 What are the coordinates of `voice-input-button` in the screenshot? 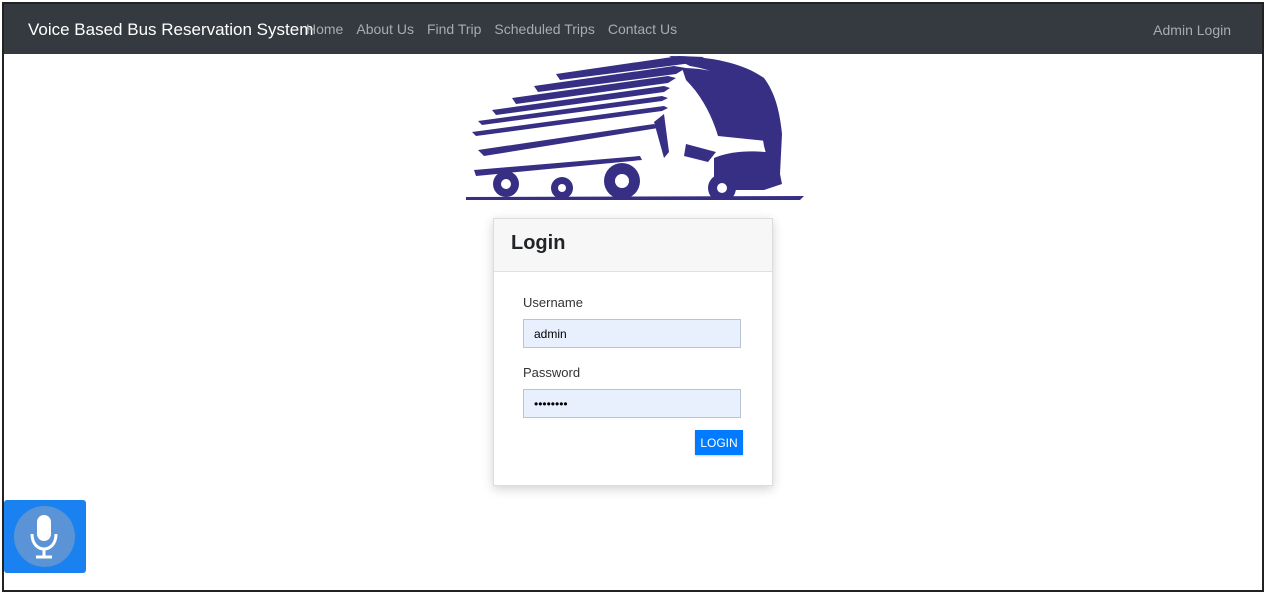 It's located at (45, 536).